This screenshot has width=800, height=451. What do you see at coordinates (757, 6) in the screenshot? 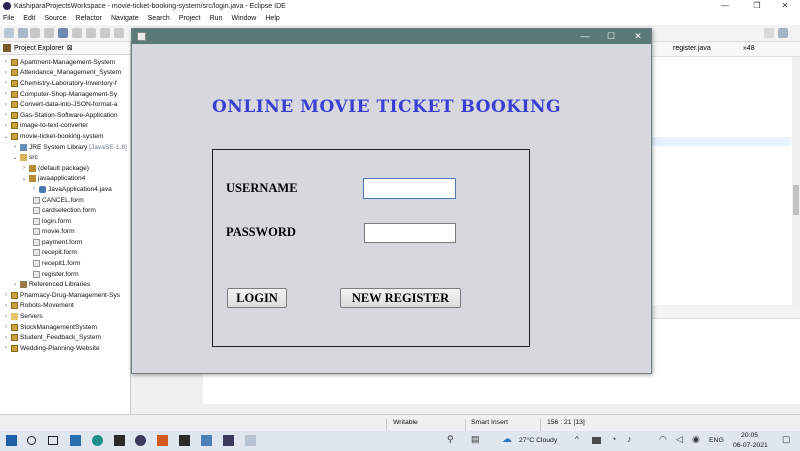
I see `ide-restore-button: ❐` at bounding box center [757, 6].